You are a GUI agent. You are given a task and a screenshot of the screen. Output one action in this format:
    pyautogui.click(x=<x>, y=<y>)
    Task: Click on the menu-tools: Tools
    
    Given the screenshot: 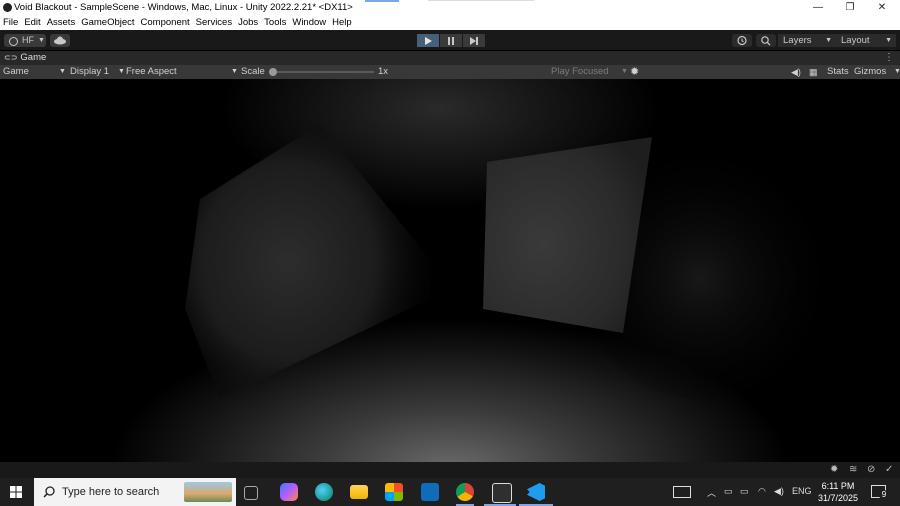 What is the action you would take?
    pyautogui.click(x=275, y=23)
    